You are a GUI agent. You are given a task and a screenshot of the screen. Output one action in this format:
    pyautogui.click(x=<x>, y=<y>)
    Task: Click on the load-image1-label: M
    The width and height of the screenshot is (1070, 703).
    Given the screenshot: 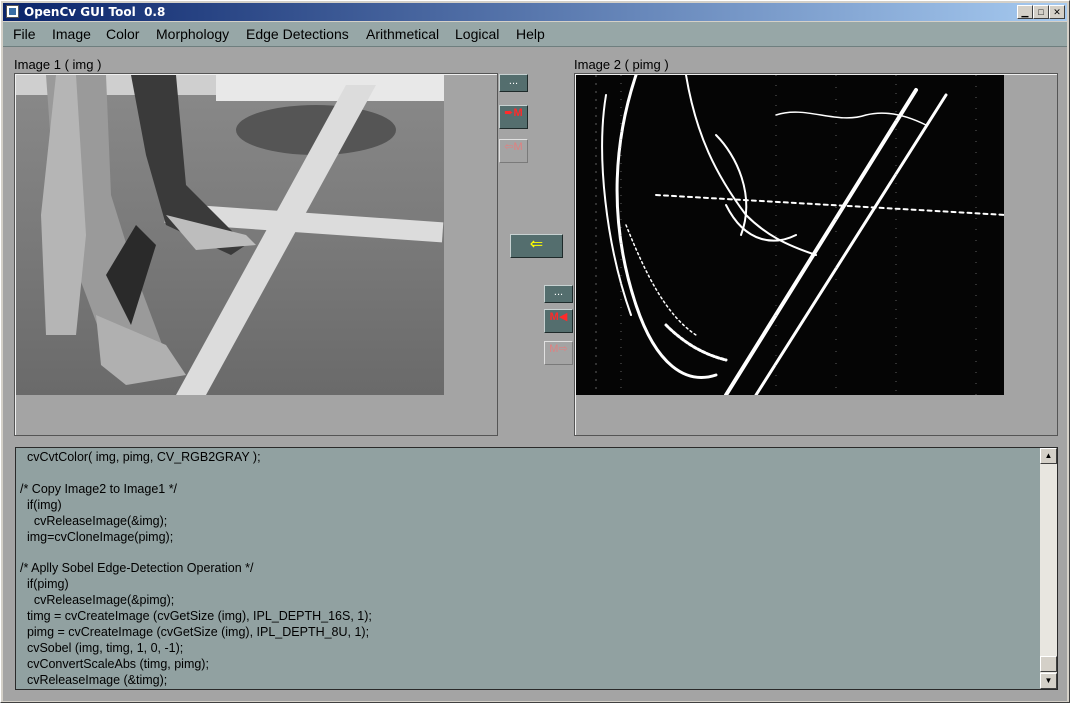 What is the action you would take?
    pyautogui.click(x=518, y=147)
    